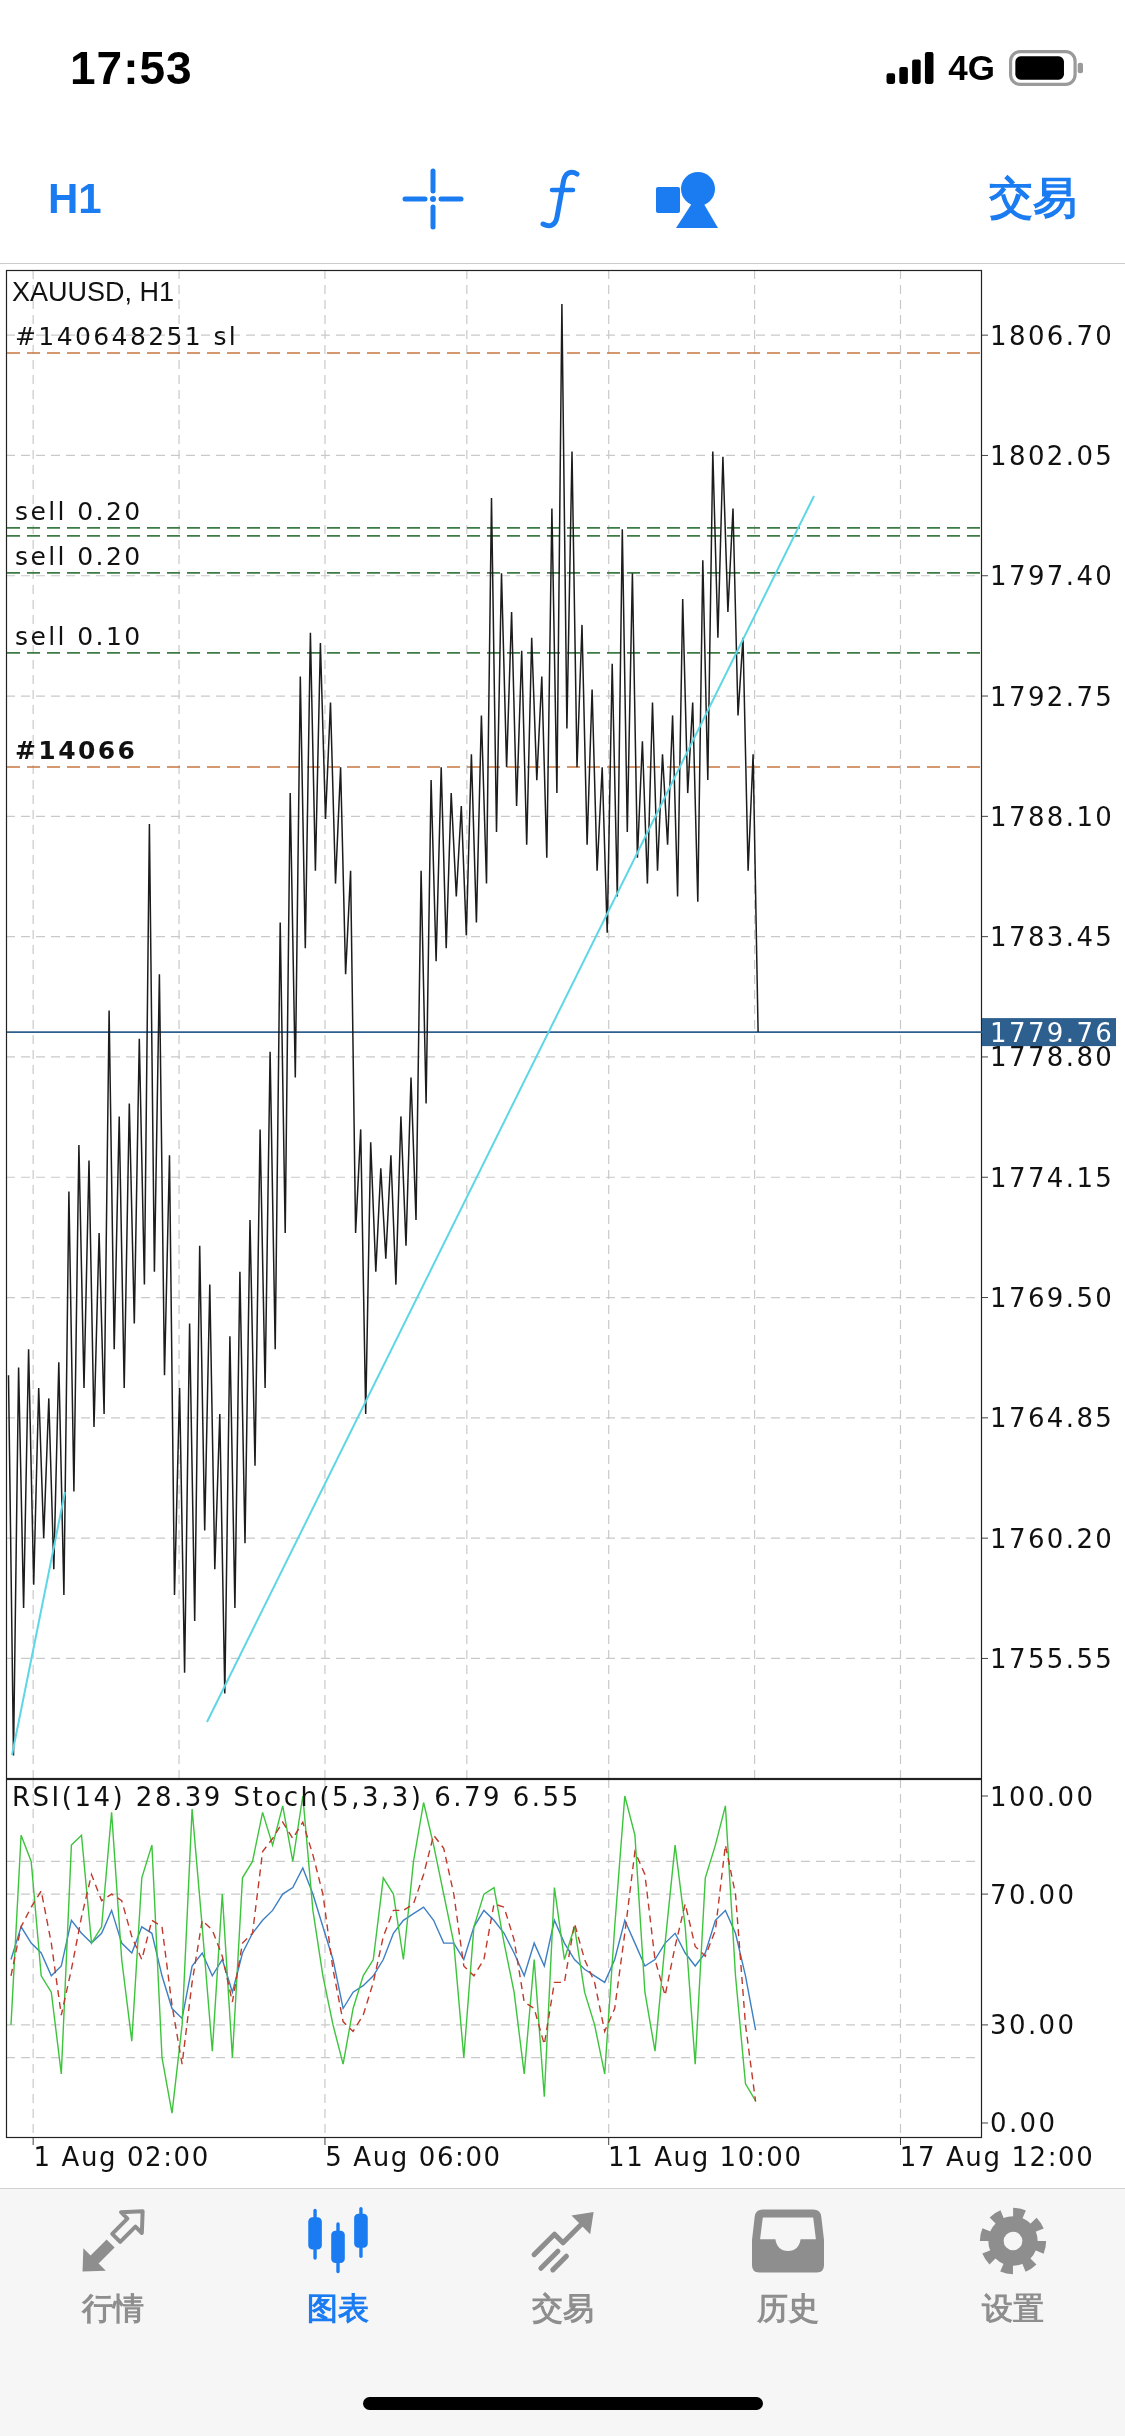  Describe the element at coordinates (1033, 198) in the screenshot. I see `trade-button: 交易` at that location.